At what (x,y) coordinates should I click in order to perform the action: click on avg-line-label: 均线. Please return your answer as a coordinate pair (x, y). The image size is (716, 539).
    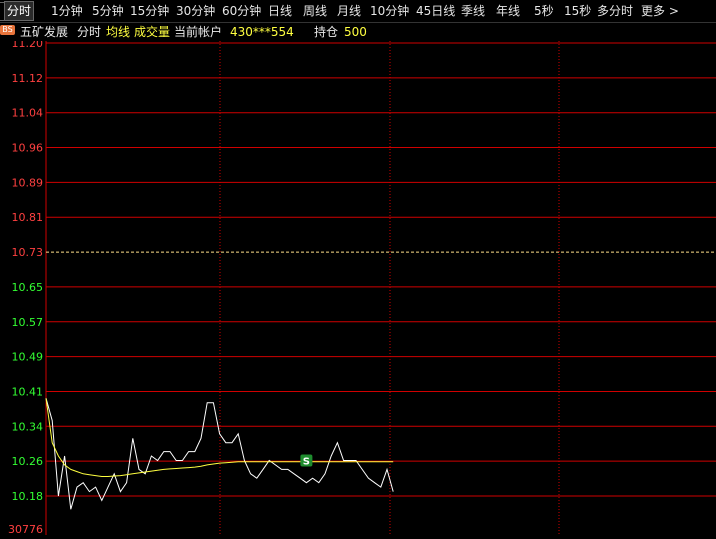
    Looking at the image, I should click on (118, 32).